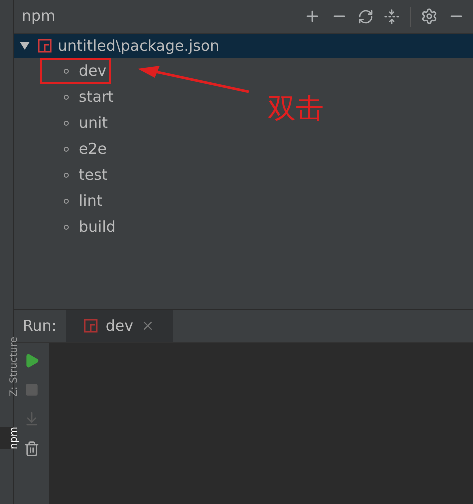  What do you see at coordinates (429, 16) in the screenshot?
I see `settings-icon` at bounding box center [429, 16].